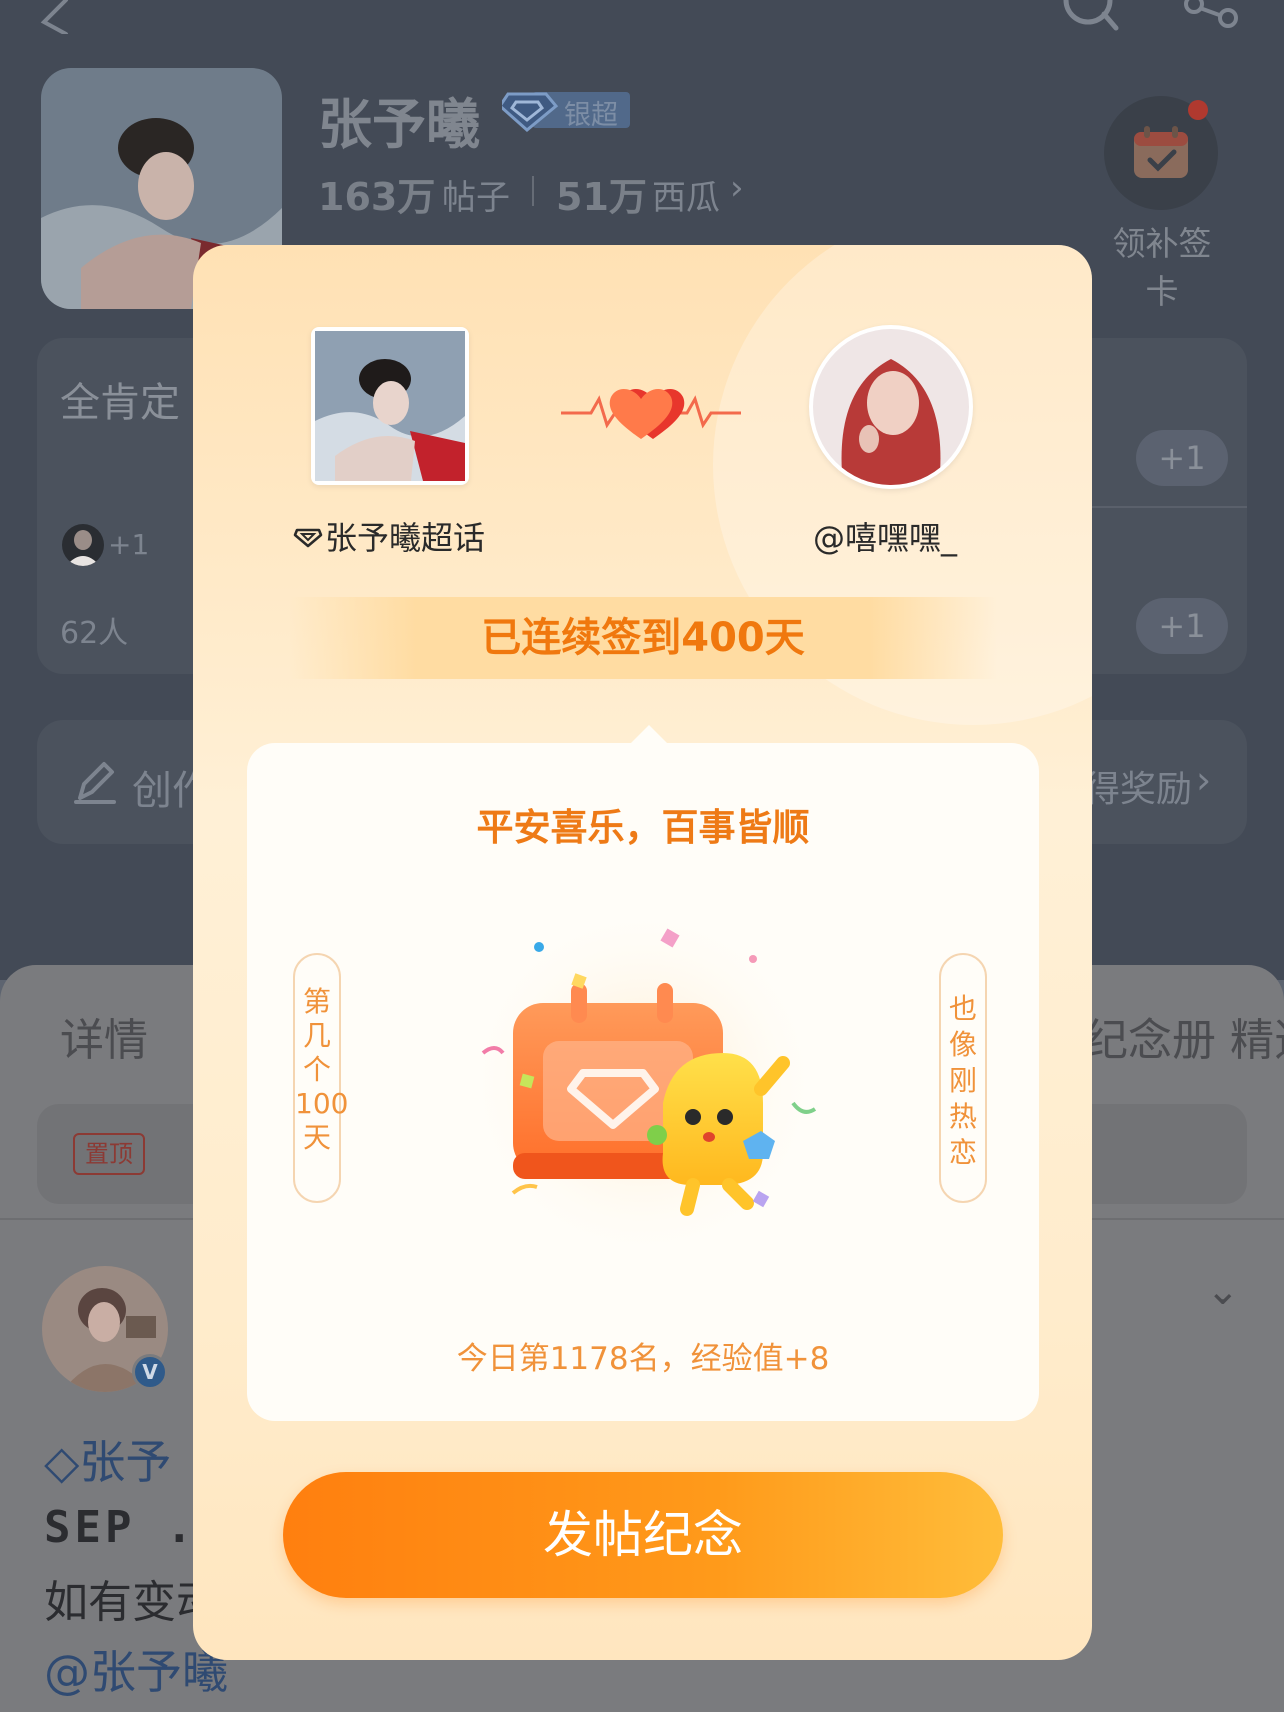  I want to click on post-text-line: SEP ., so click(120, 1527).